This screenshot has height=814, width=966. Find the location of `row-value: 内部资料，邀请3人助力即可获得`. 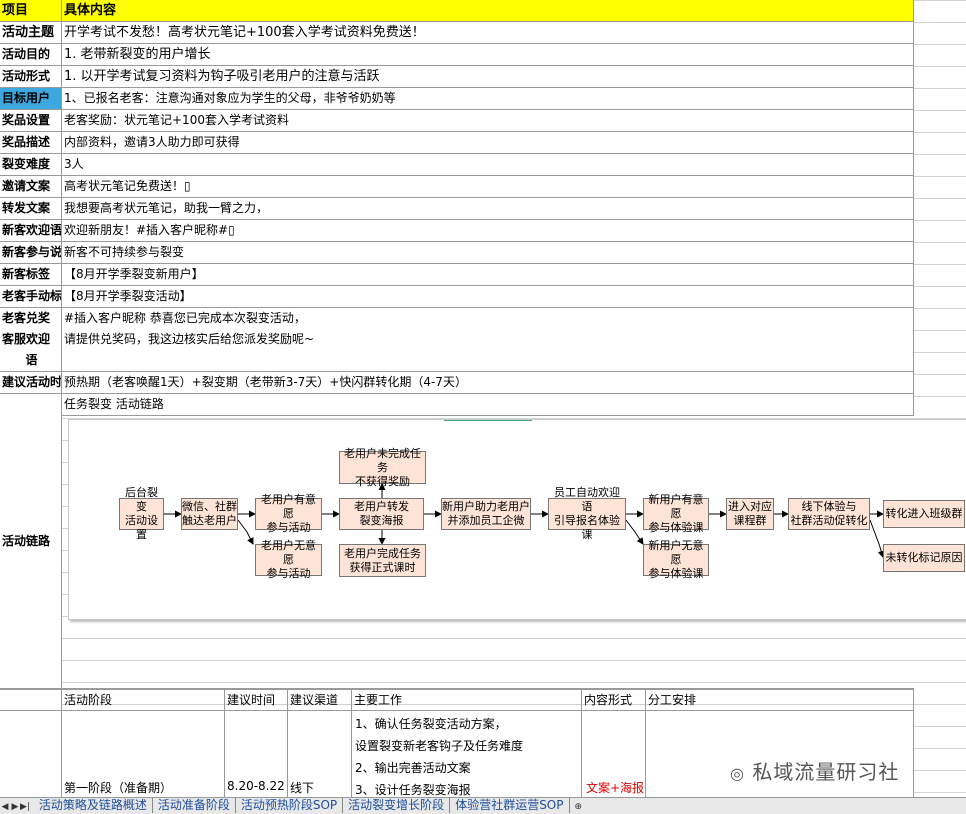

row-value: 内部资料，邀请3人助力即可获得 is located at coordinates (488, 142).